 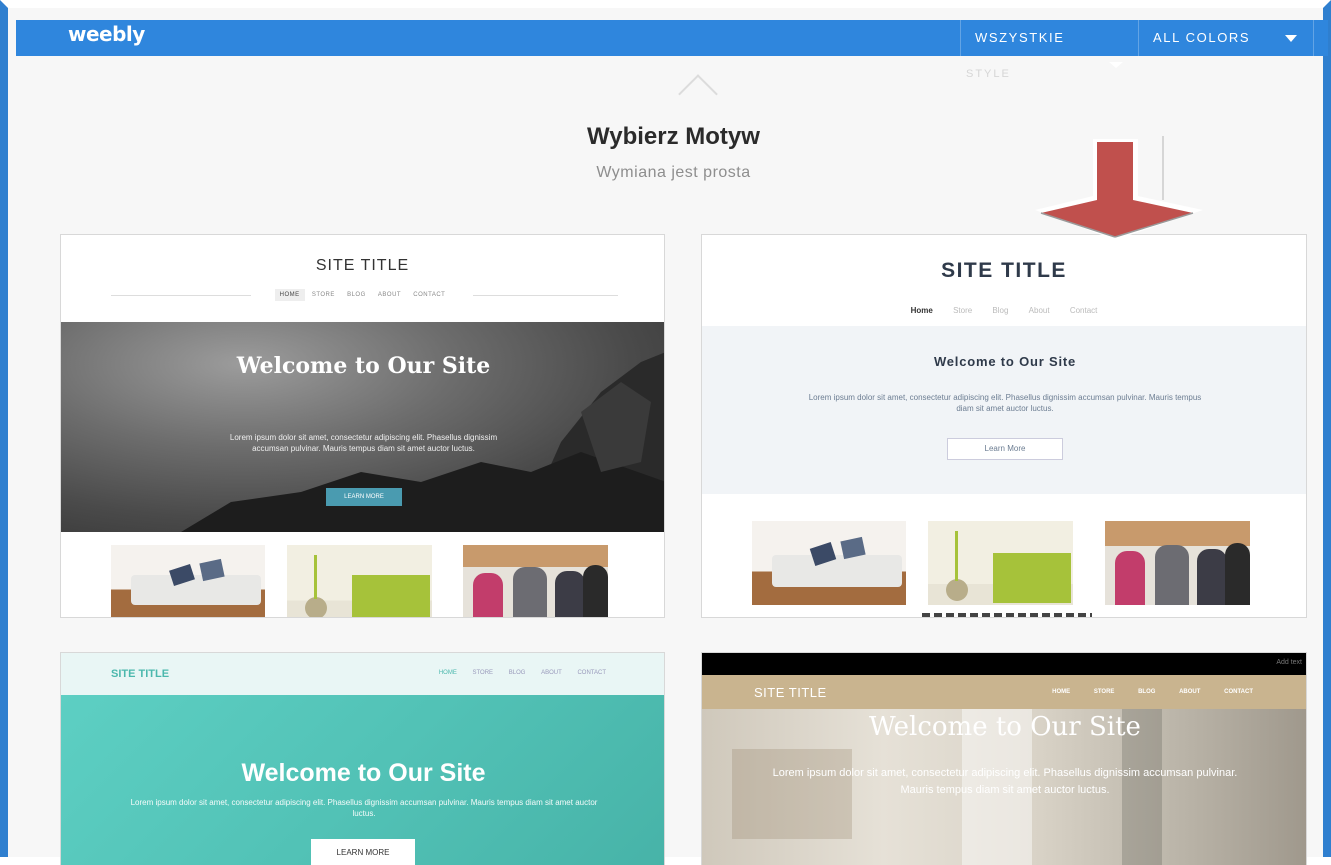 I want to click on cropped-text-decoration, so click(x=1007, y=615).